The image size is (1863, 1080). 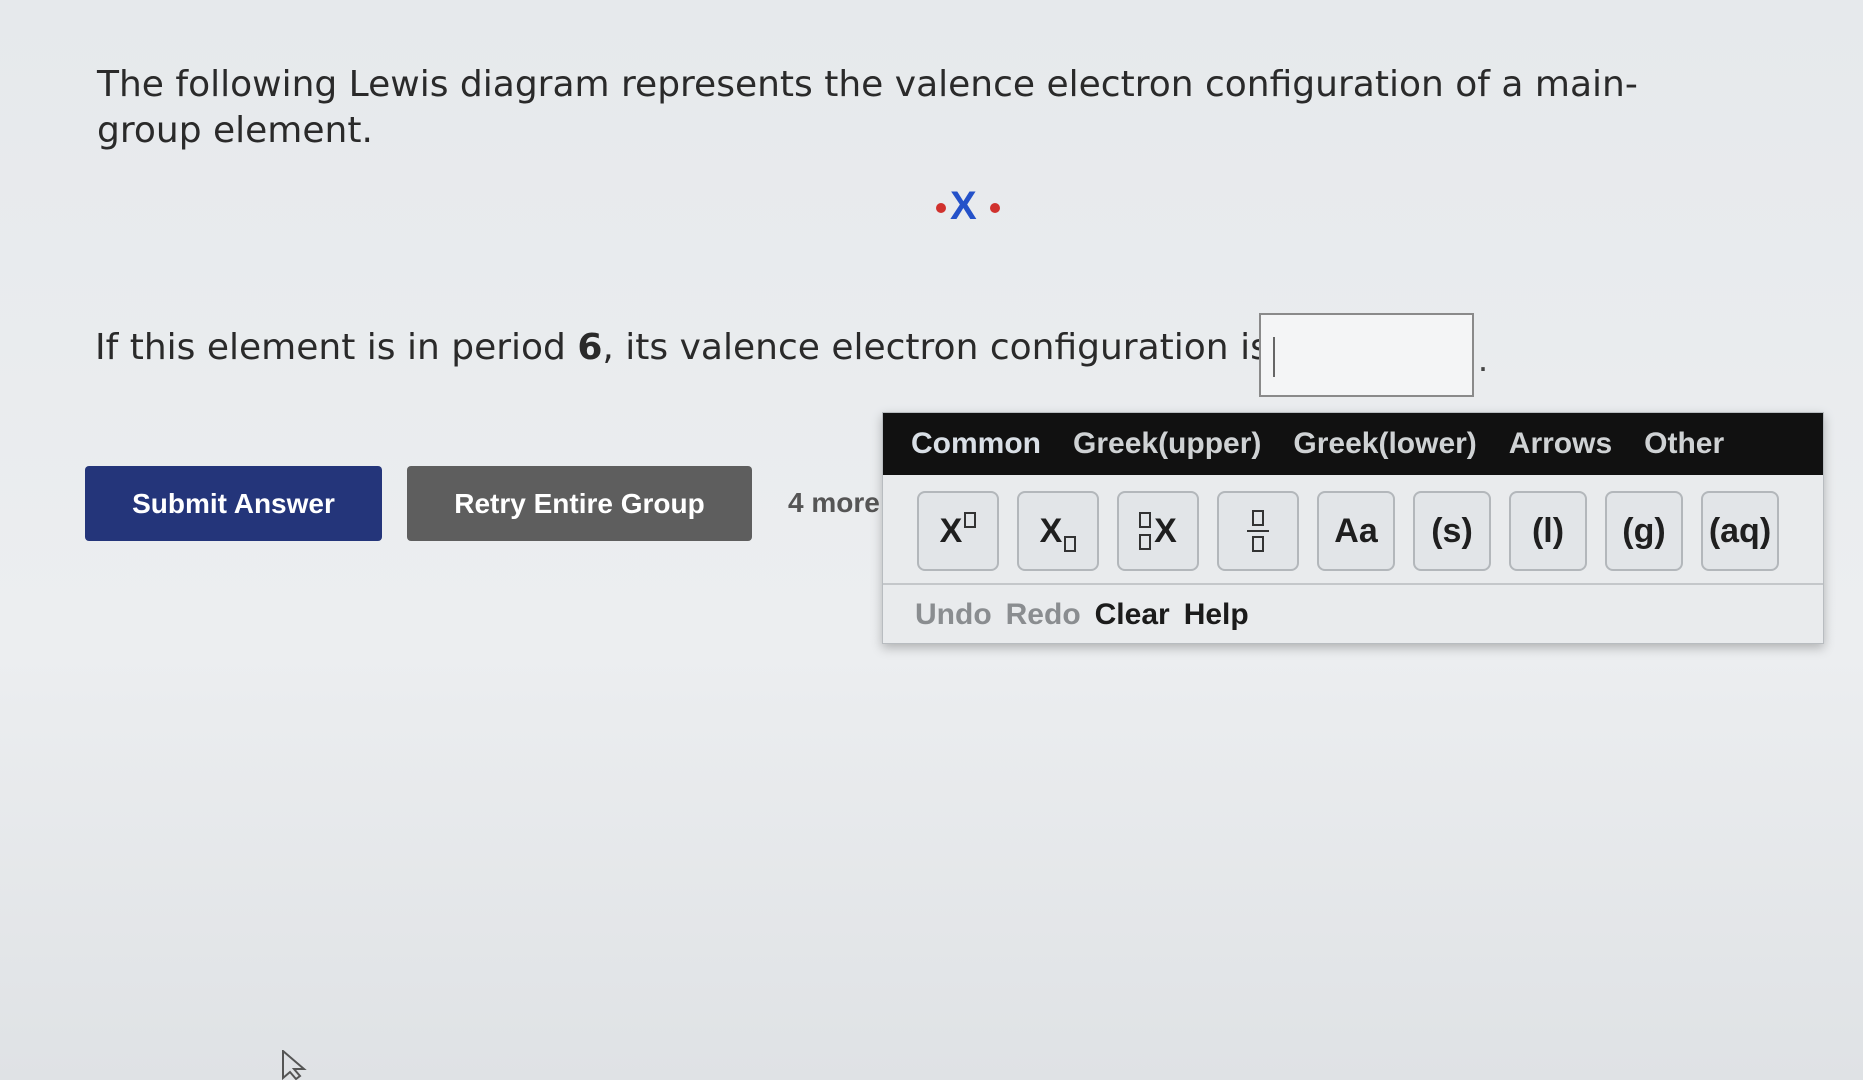 What do you see at coordinates (1132, 615) in the screenshot?
I see `clear-button: Clear` at bounding box center [1132, 615].